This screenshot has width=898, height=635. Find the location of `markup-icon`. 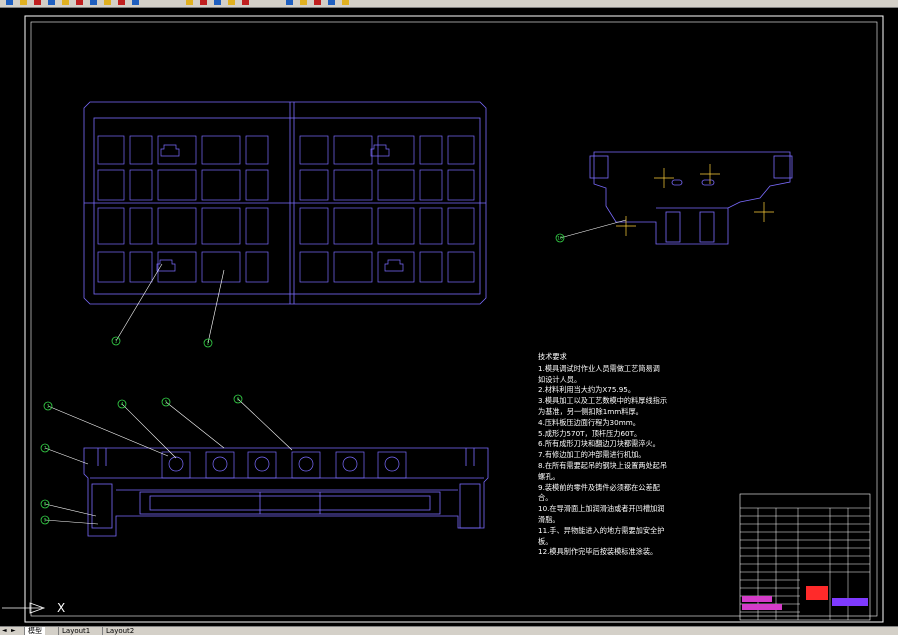

markup-icon is located at coordinates (317, 3).